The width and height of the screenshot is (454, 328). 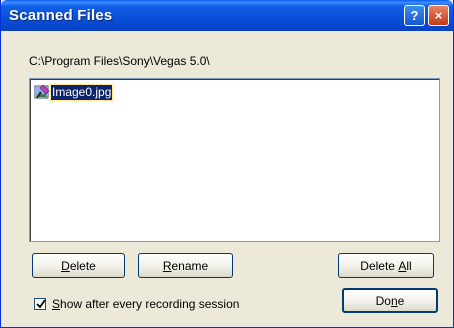 I want to click on help-icon: ?, so click(x=414, y=15).